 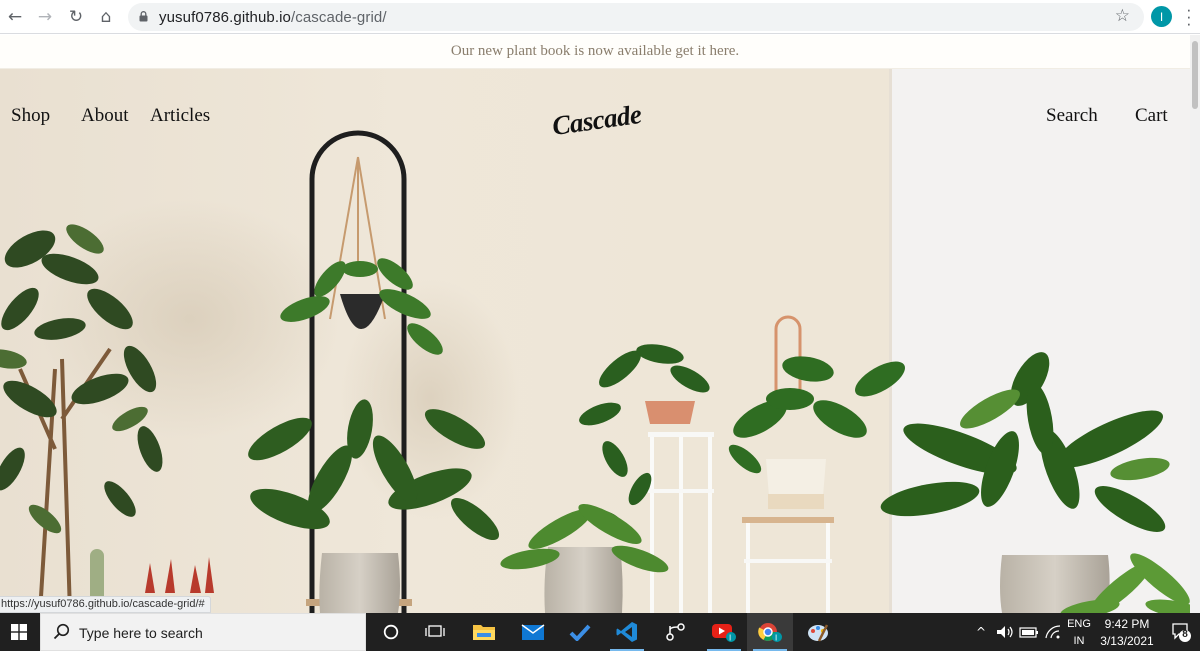 What do you see at coordinates (636, 17) in the screenshot?
I see `address-bar: yusuf0786.github.io/cascade-grid/ ☆` at bounding box center [636, 17].